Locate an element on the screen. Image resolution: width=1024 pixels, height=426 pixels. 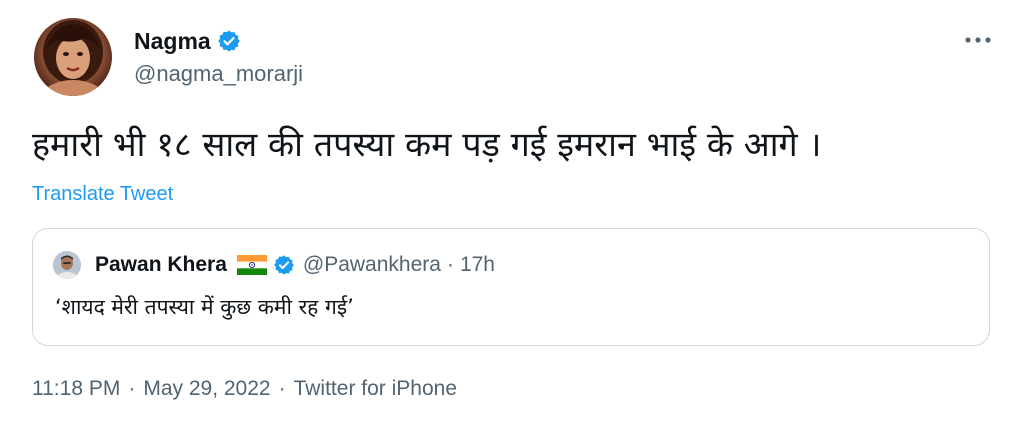
tweet-source: Twitter for iPhone is located at coordinates (375, 388).